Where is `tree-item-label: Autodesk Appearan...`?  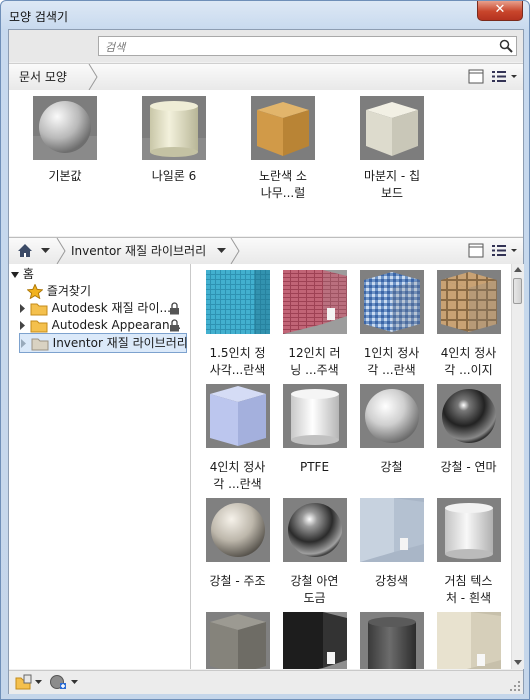
tree-item-label: Autodesk Appearan... is located at coordinates (116, 325).